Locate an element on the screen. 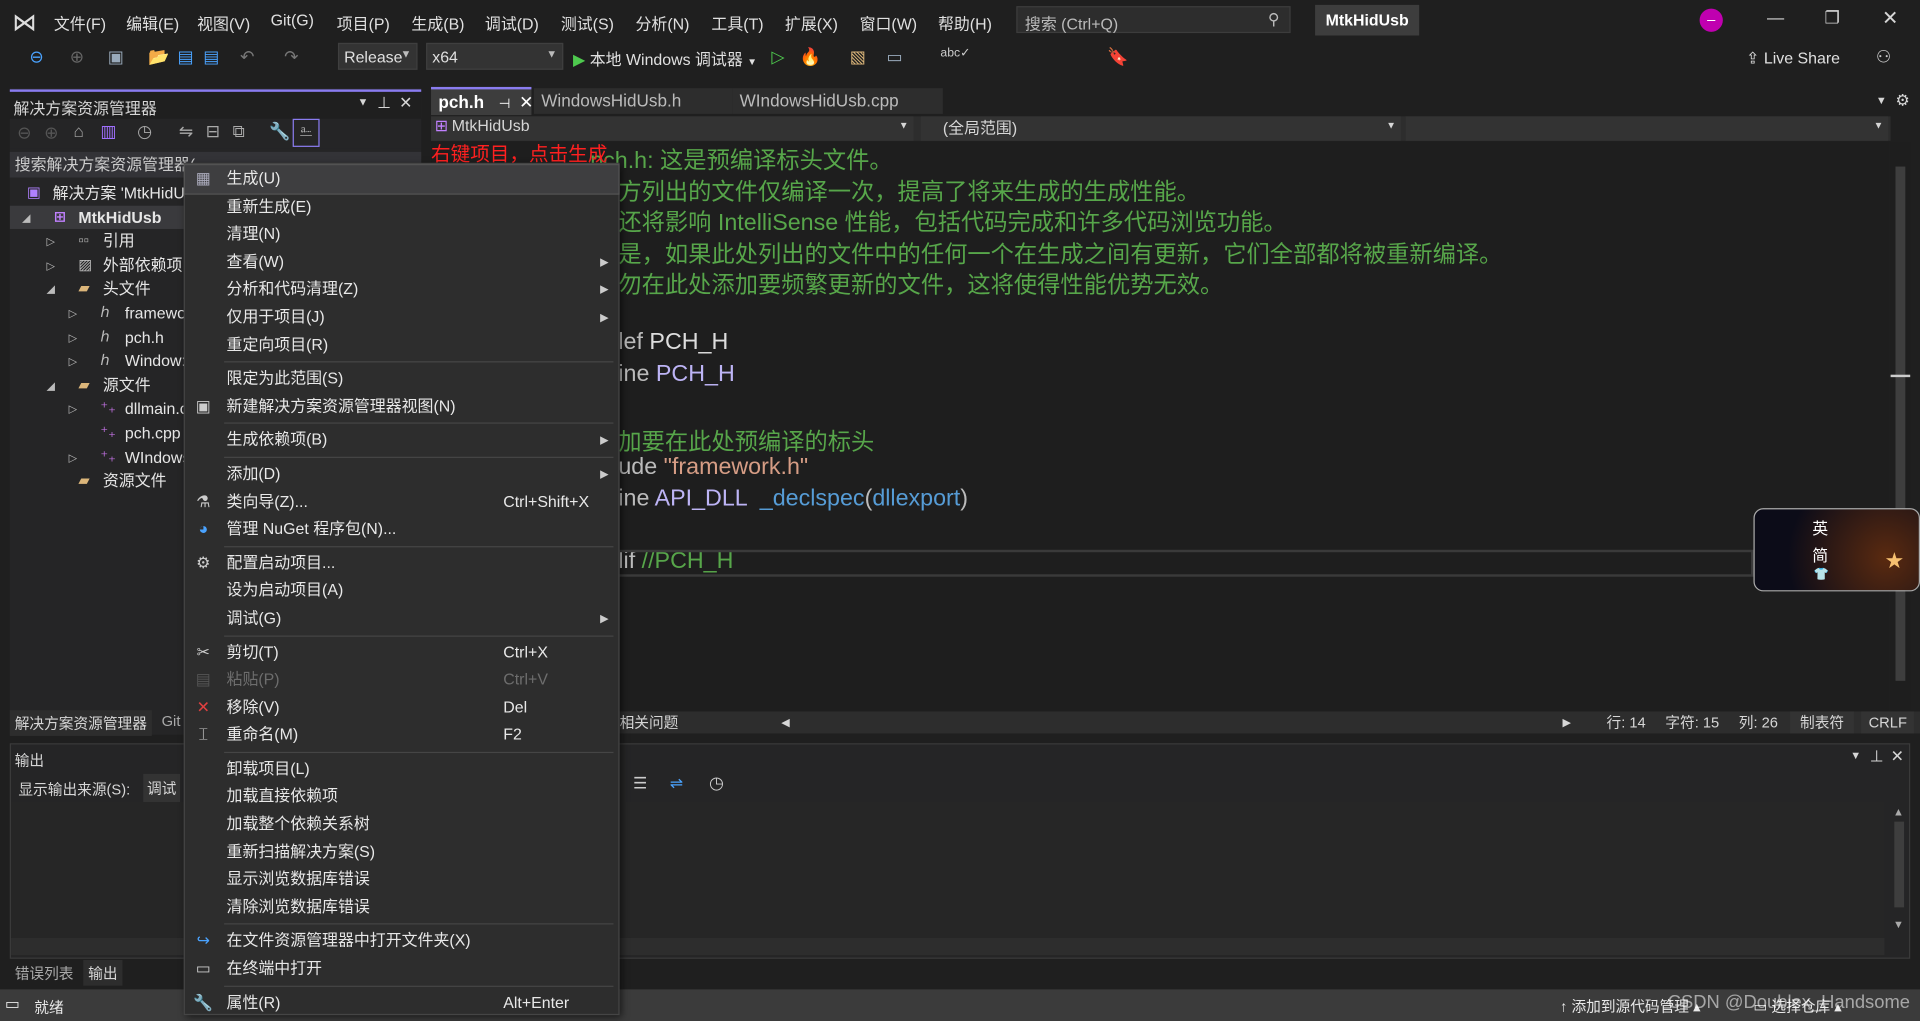  context-menu-item: 查看(W) ▶ is located at coordinates (401, 262).